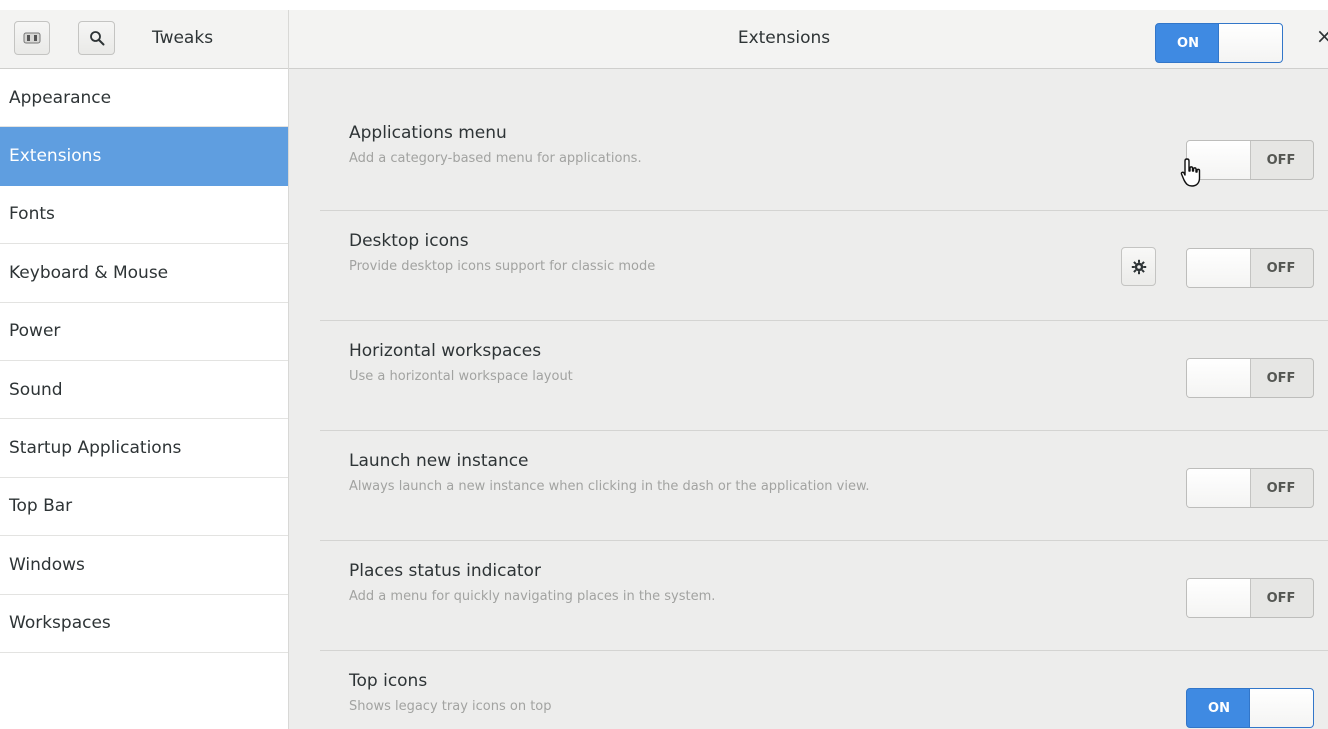 The image size is (1328, 729). What do you see at coordinates (461, 376) in the screenshot?
I see `extension-description: Use a horizontal workspace layout` at bounding box center [461, 376].